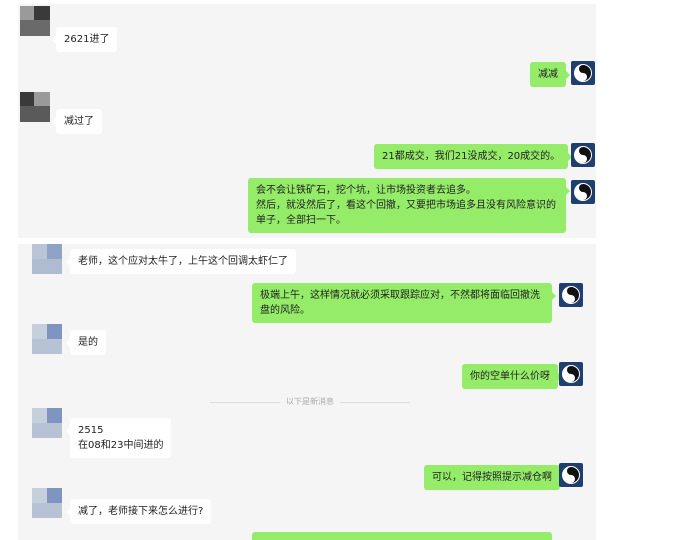  Describe the element at coordinates (512, 376) in the screenshot. I see `message-bubble: 你的空单什么价呀` at that location.